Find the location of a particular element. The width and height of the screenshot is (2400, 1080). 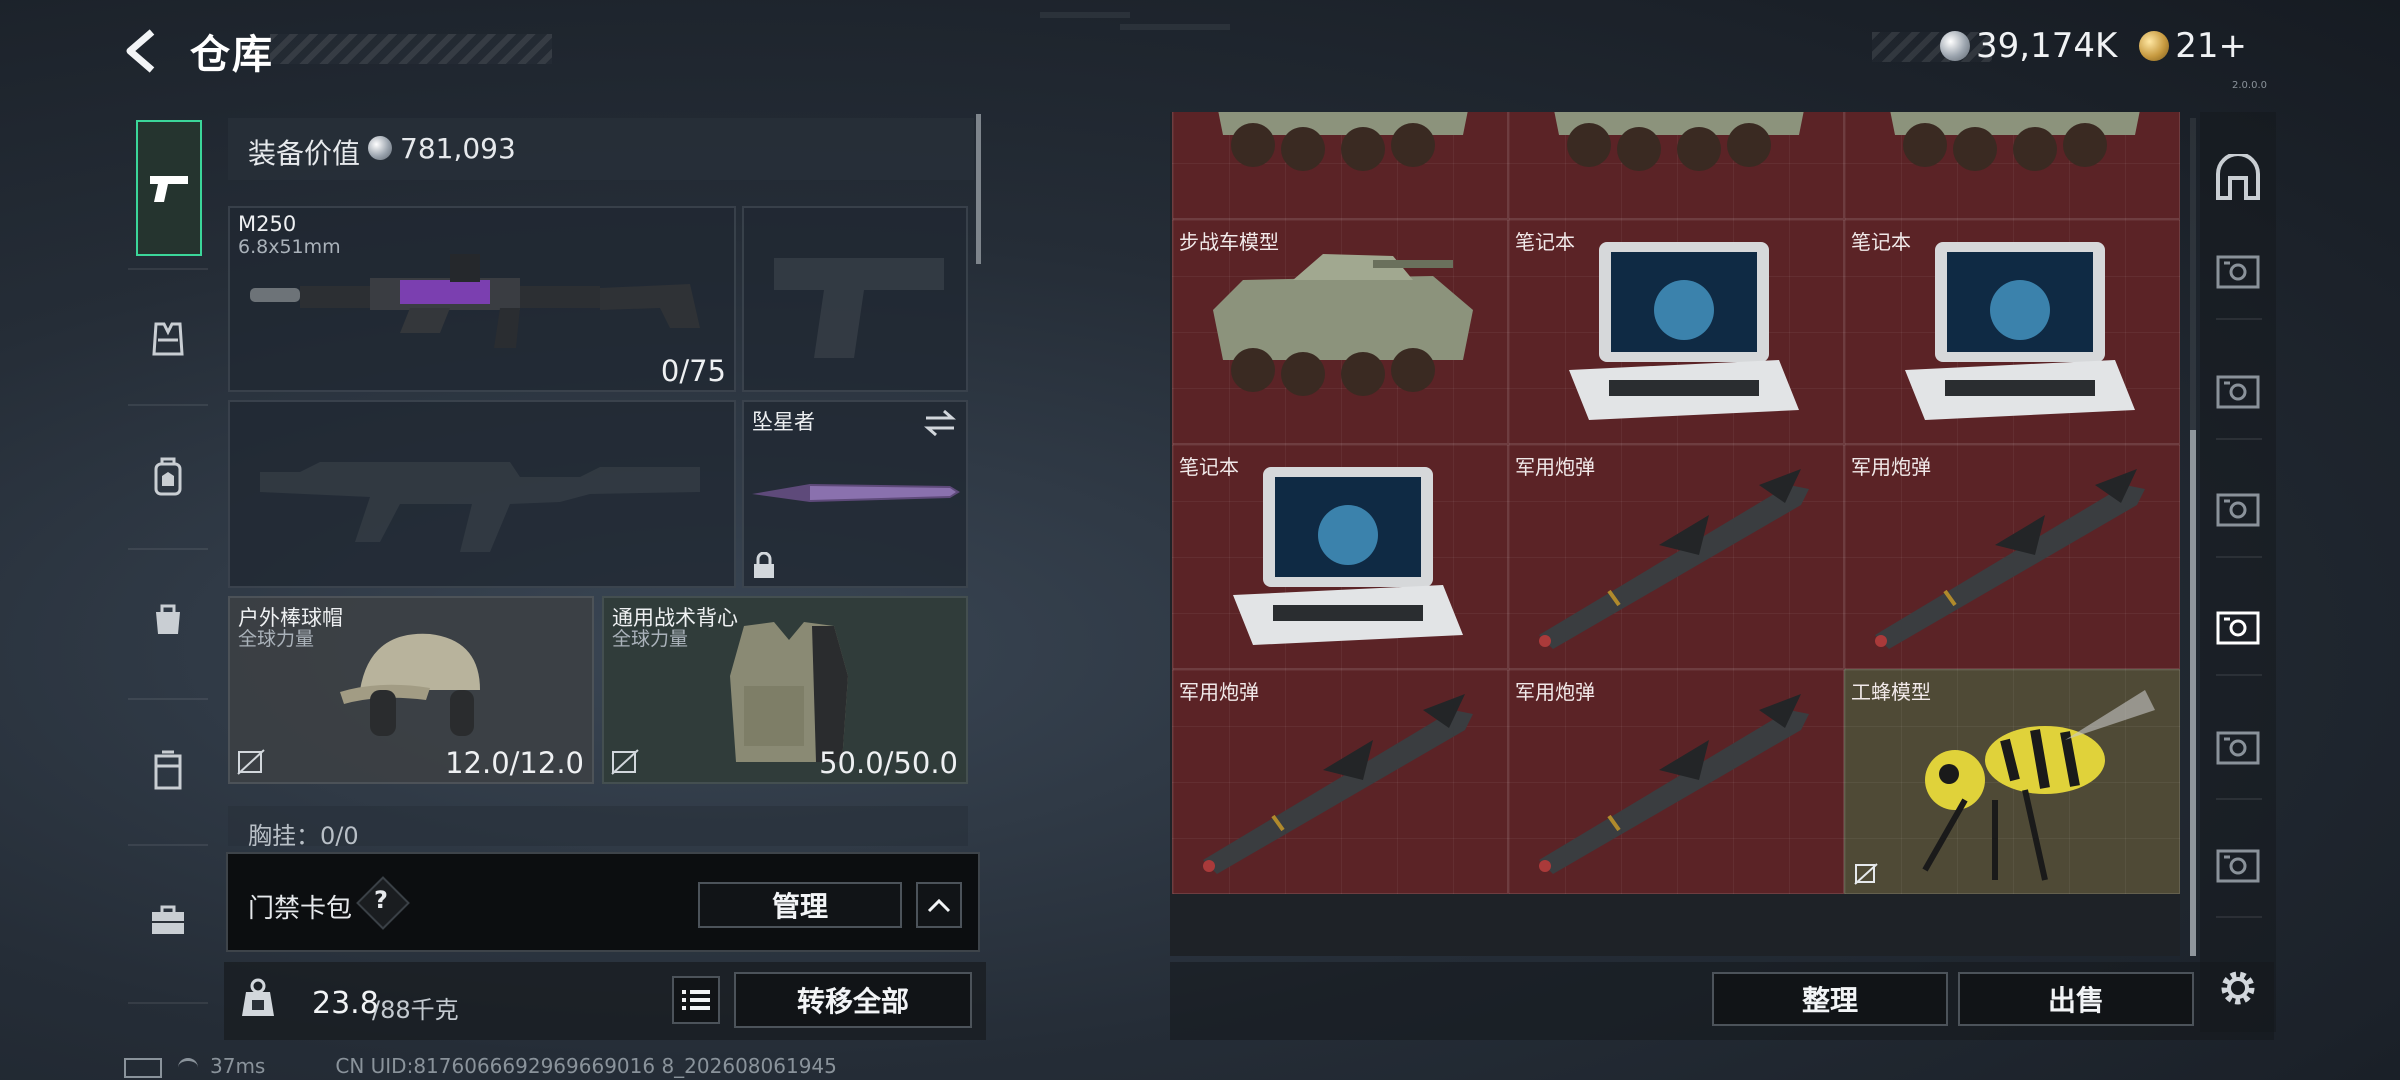

ping: 37ms is located at coordinates (238, 1066).